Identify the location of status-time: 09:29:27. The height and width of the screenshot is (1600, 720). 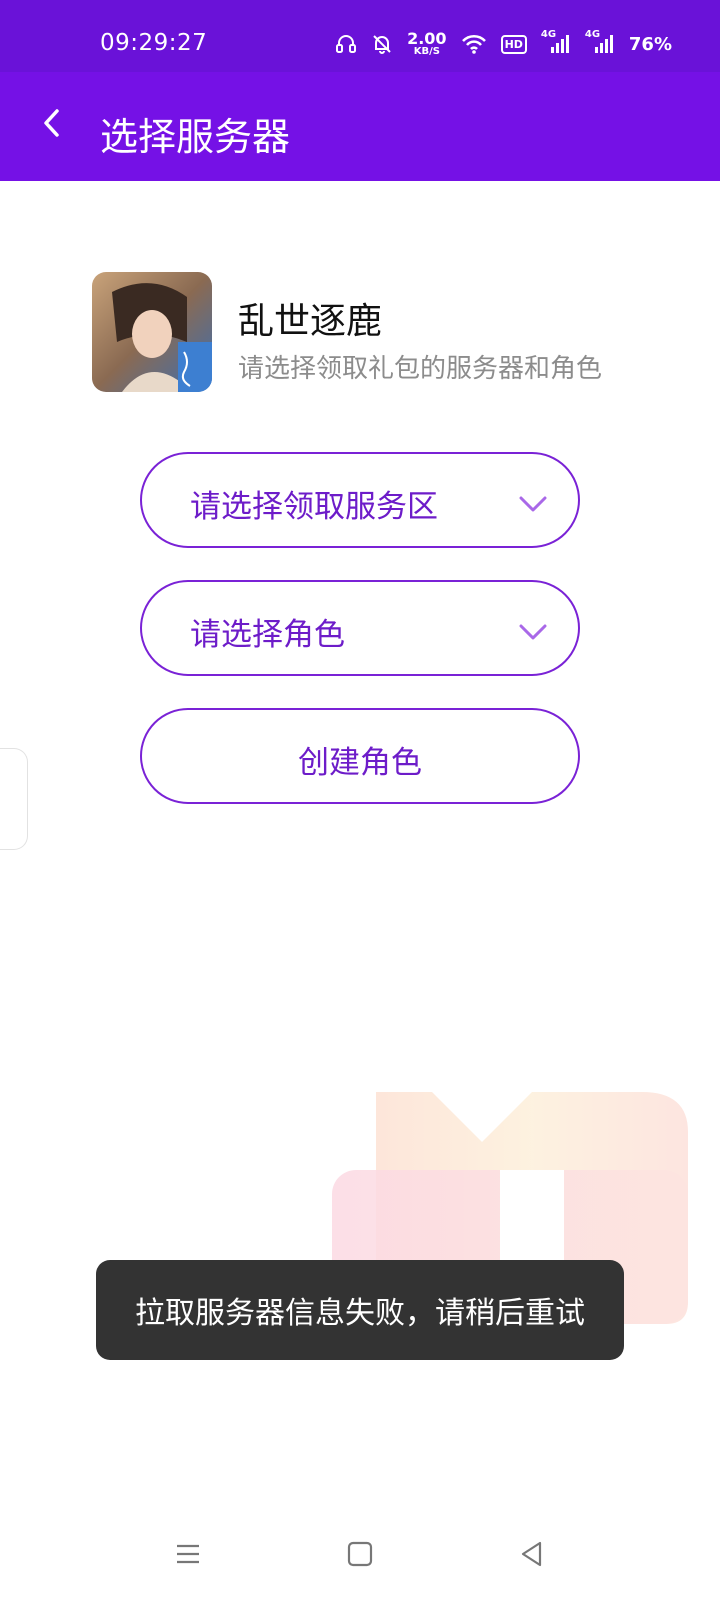
(154, 43).